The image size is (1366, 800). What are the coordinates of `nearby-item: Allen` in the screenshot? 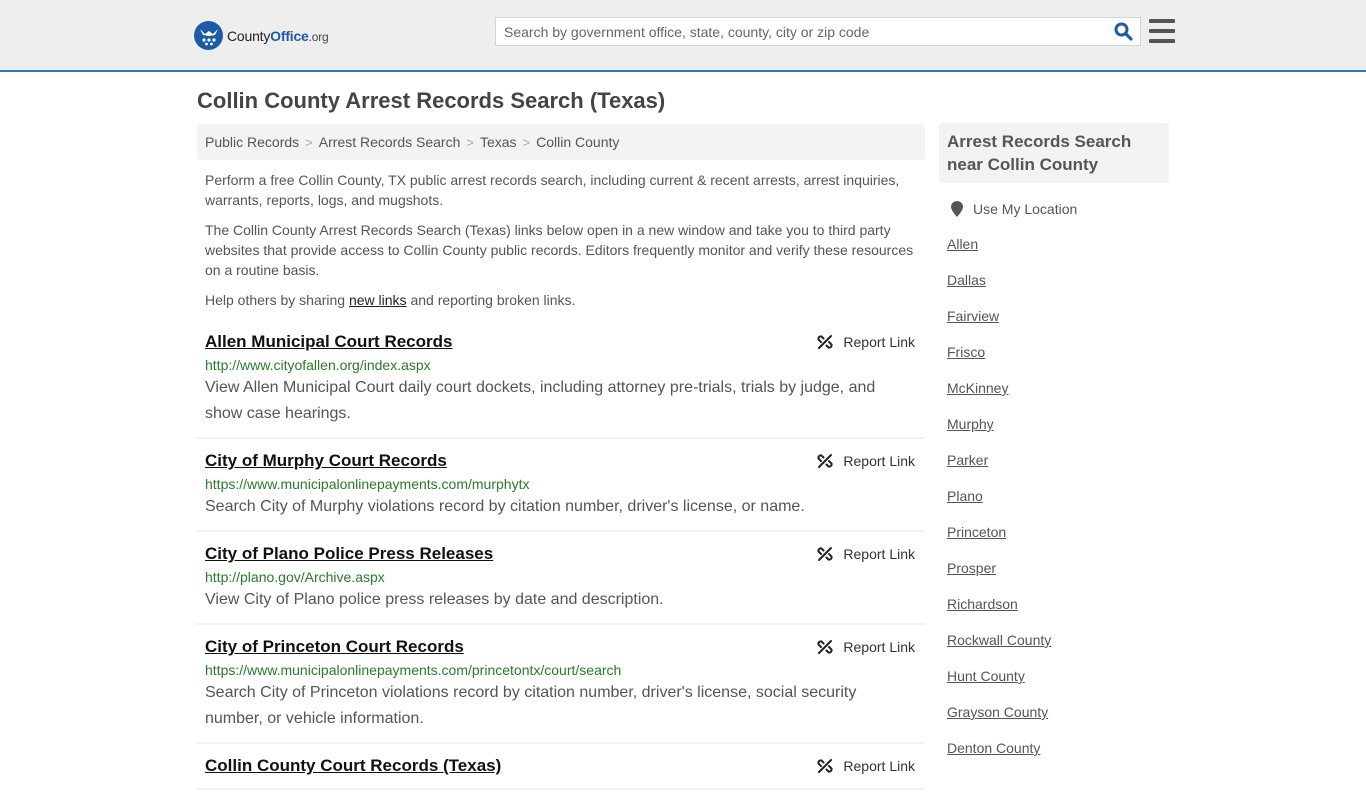 It's located at (1058, 244).